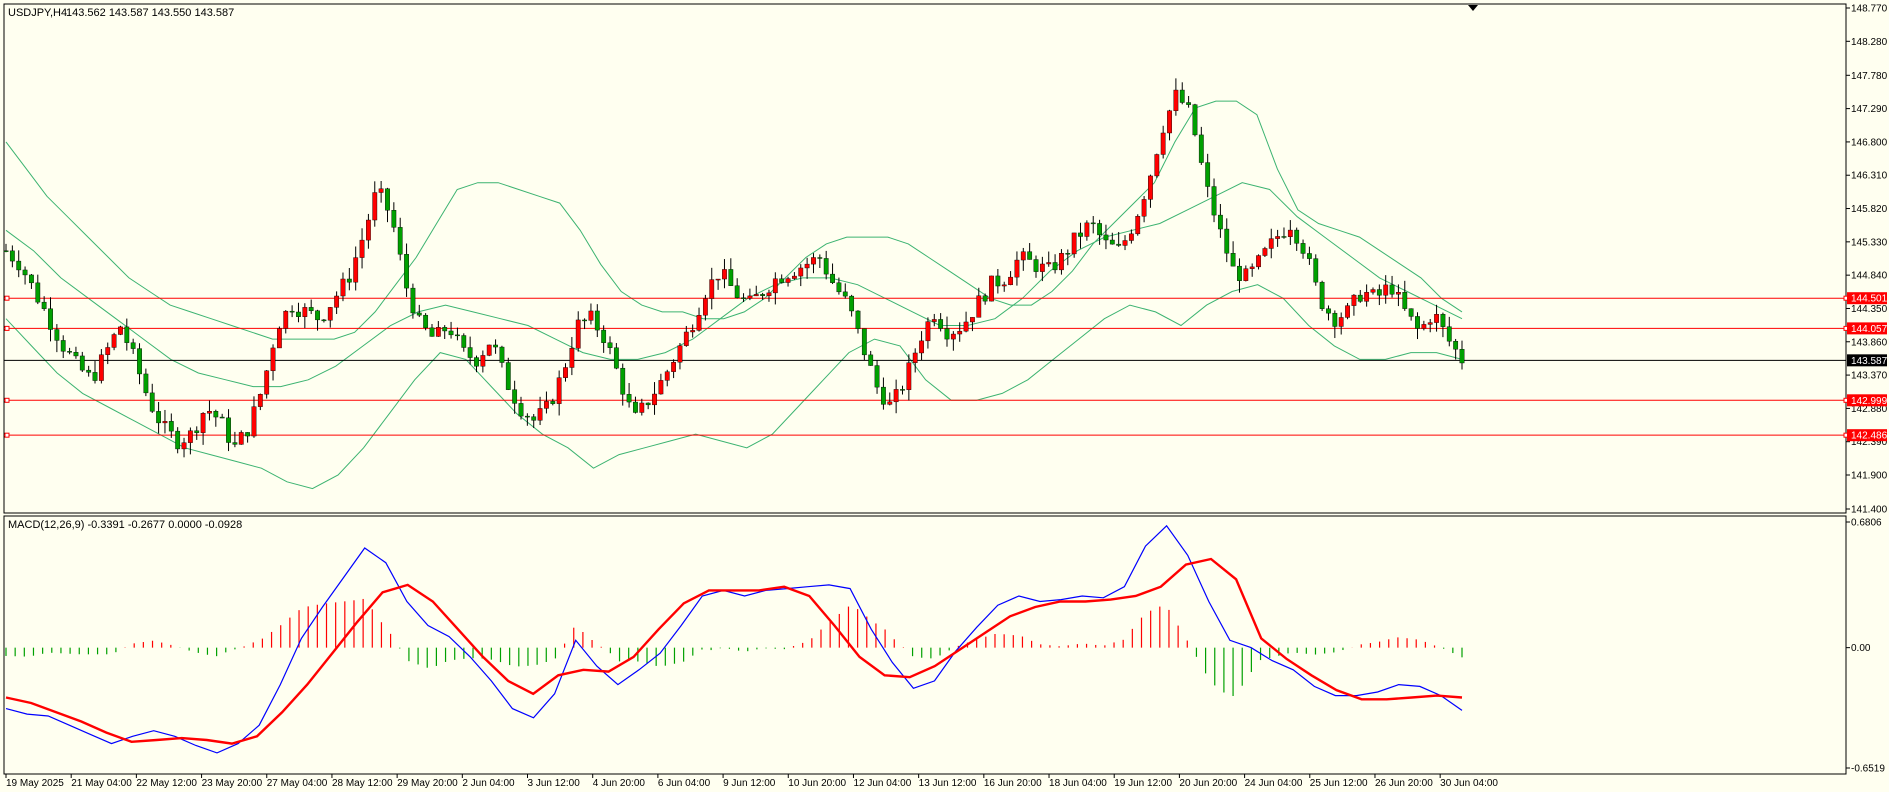 The image size is (1889, 792). Describe the element at coordinates (882, 783) in the screenshot. I see `time-tick-label: 12 Jun 04:00` at that location.